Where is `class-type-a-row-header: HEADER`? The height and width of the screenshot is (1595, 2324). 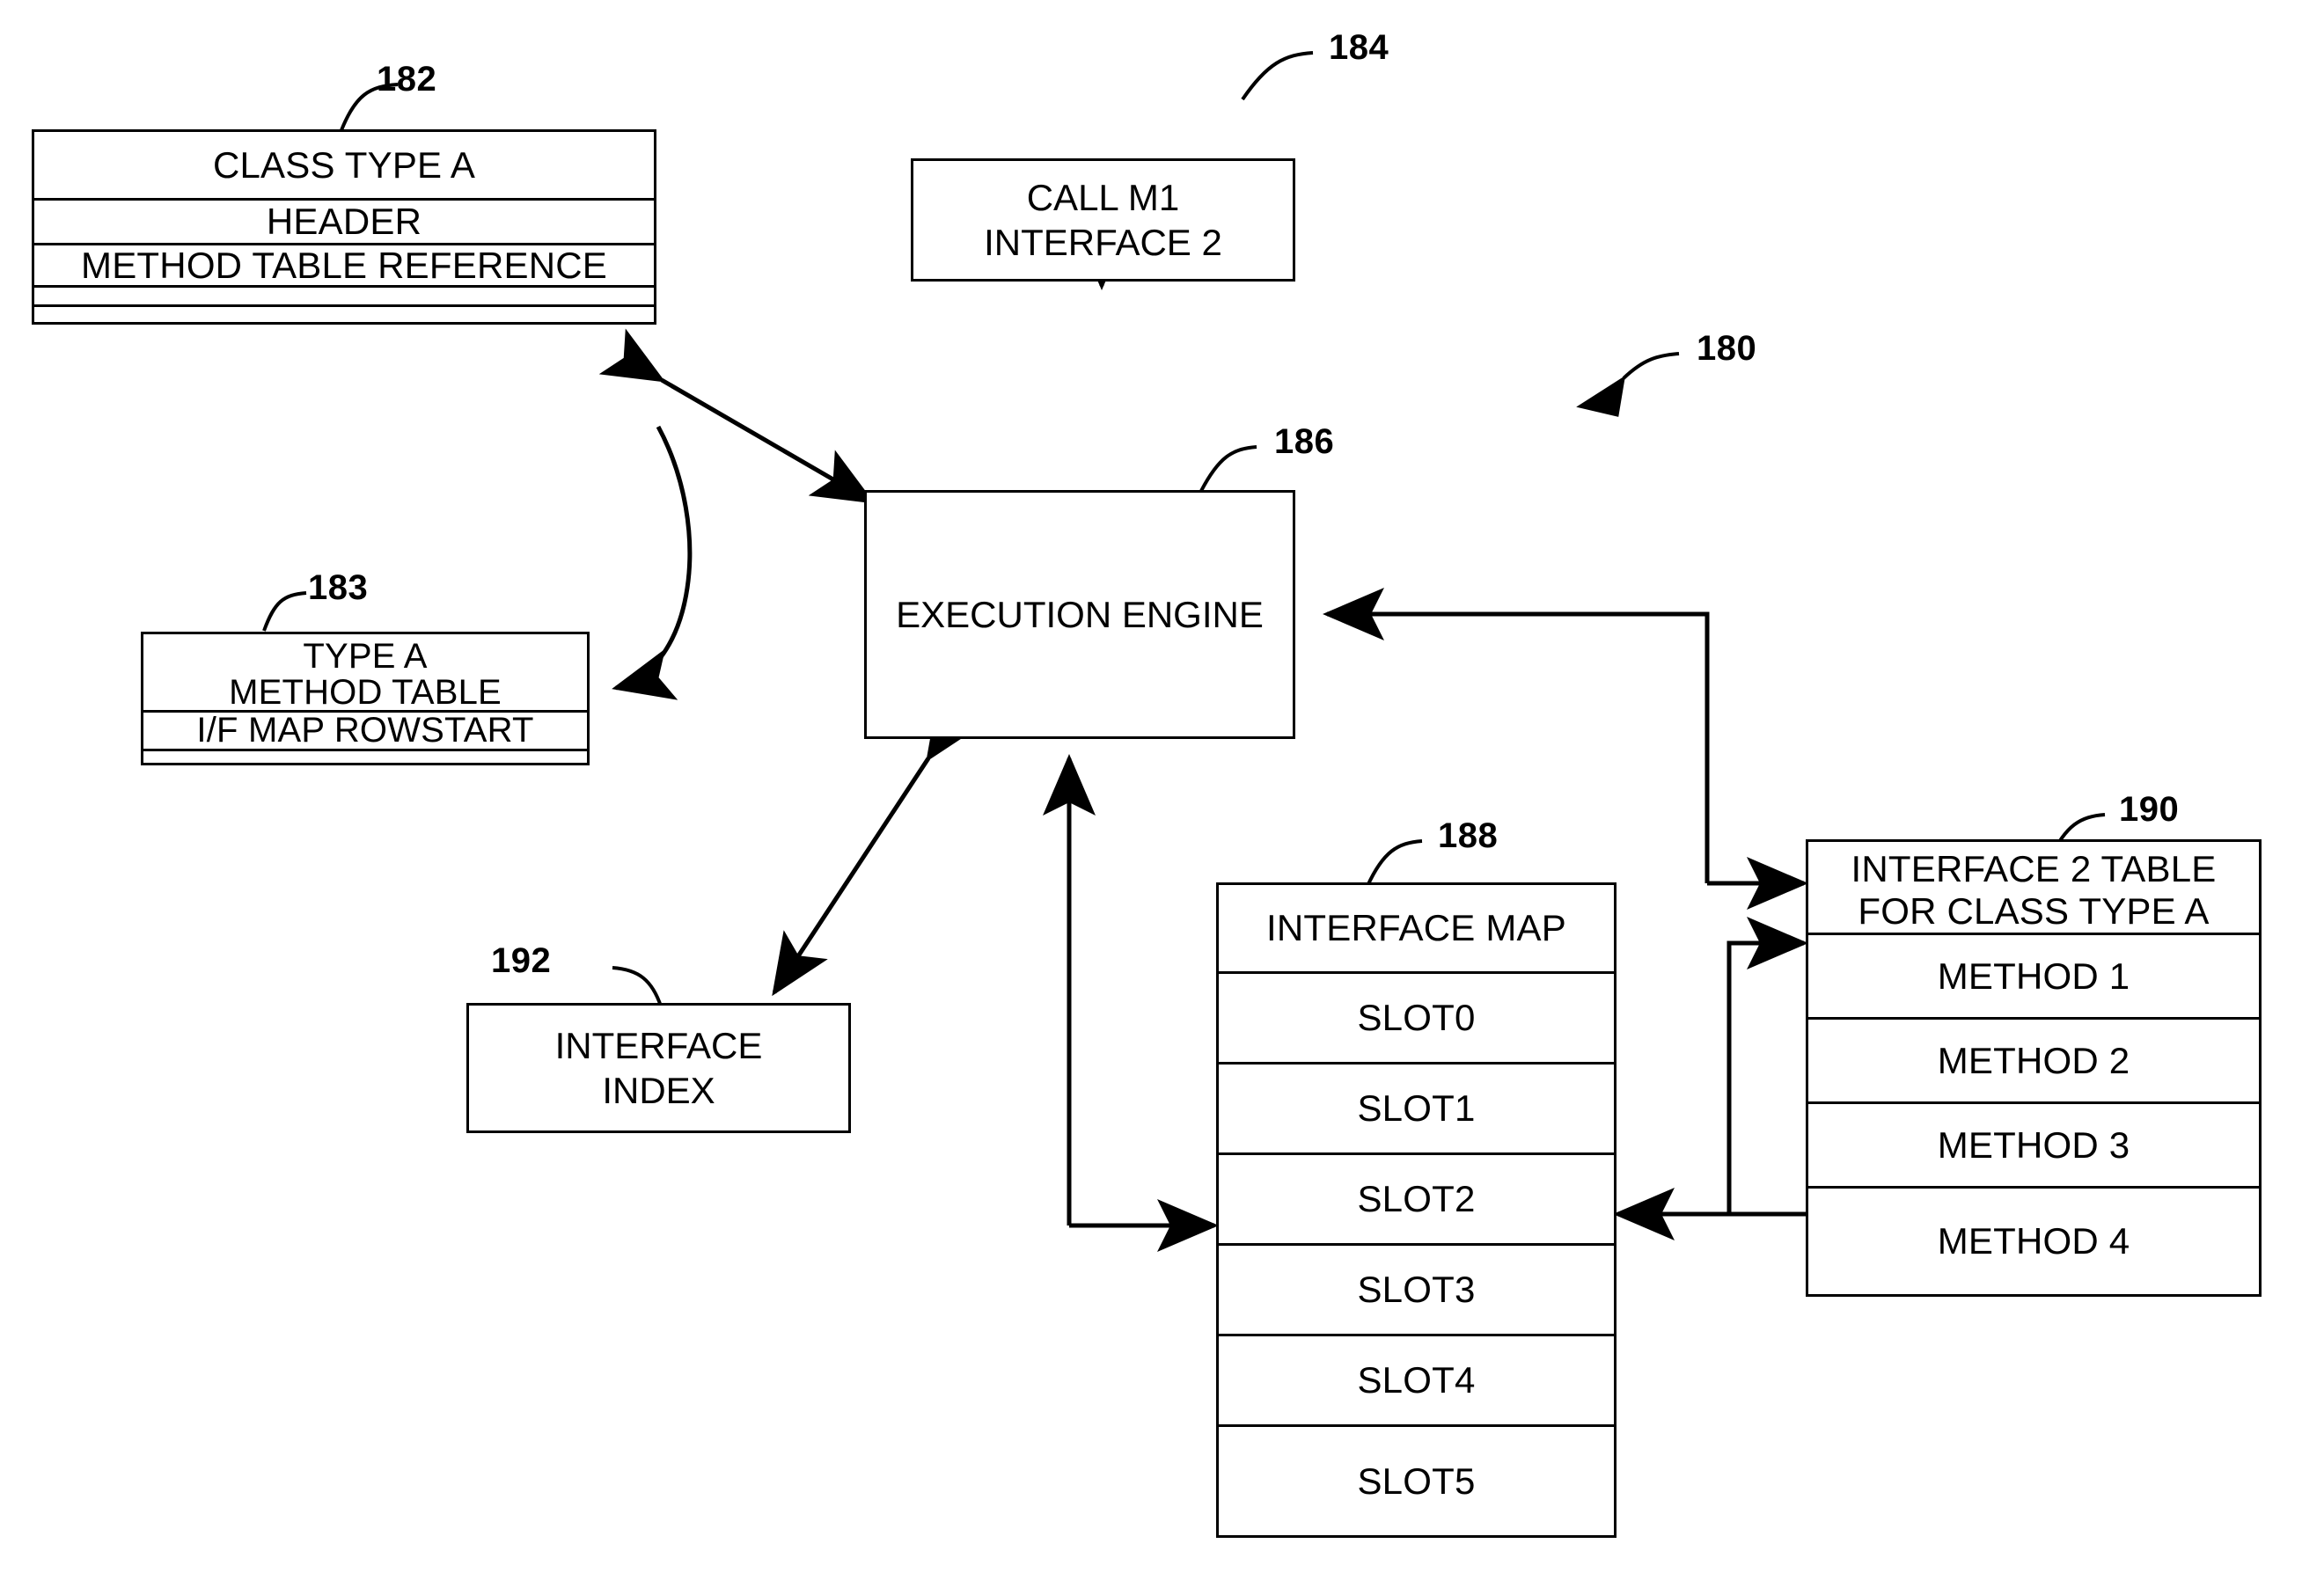
class-type-a-row-header: HEADER is located at coordinates (344, 221).